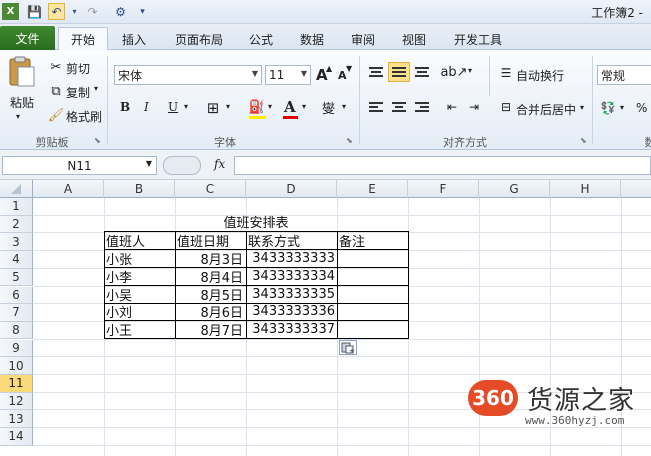 Image resolution: width=651 pixels, height=456 pixels. Describe the element at coordinates (16, 260) in the screenshot. I see `row-header: 4` at that location.